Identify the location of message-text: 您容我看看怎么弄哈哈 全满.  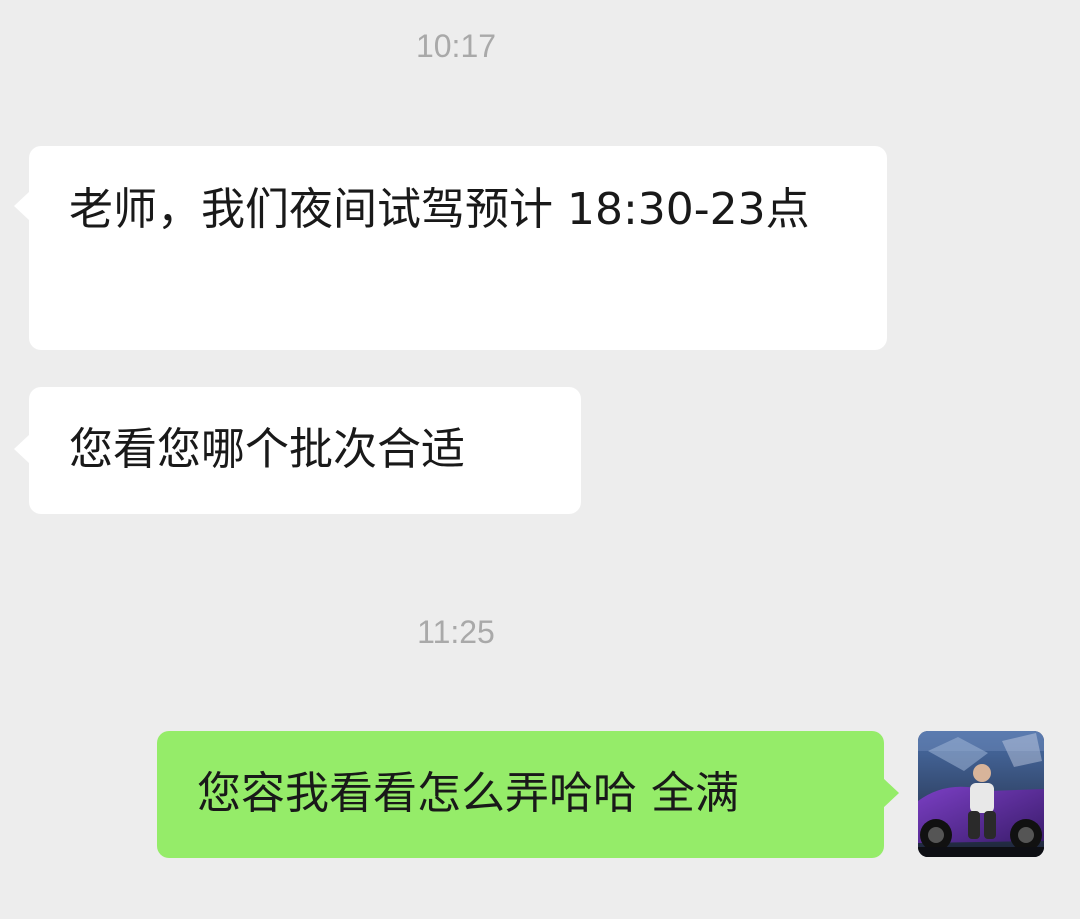
(468, 793).